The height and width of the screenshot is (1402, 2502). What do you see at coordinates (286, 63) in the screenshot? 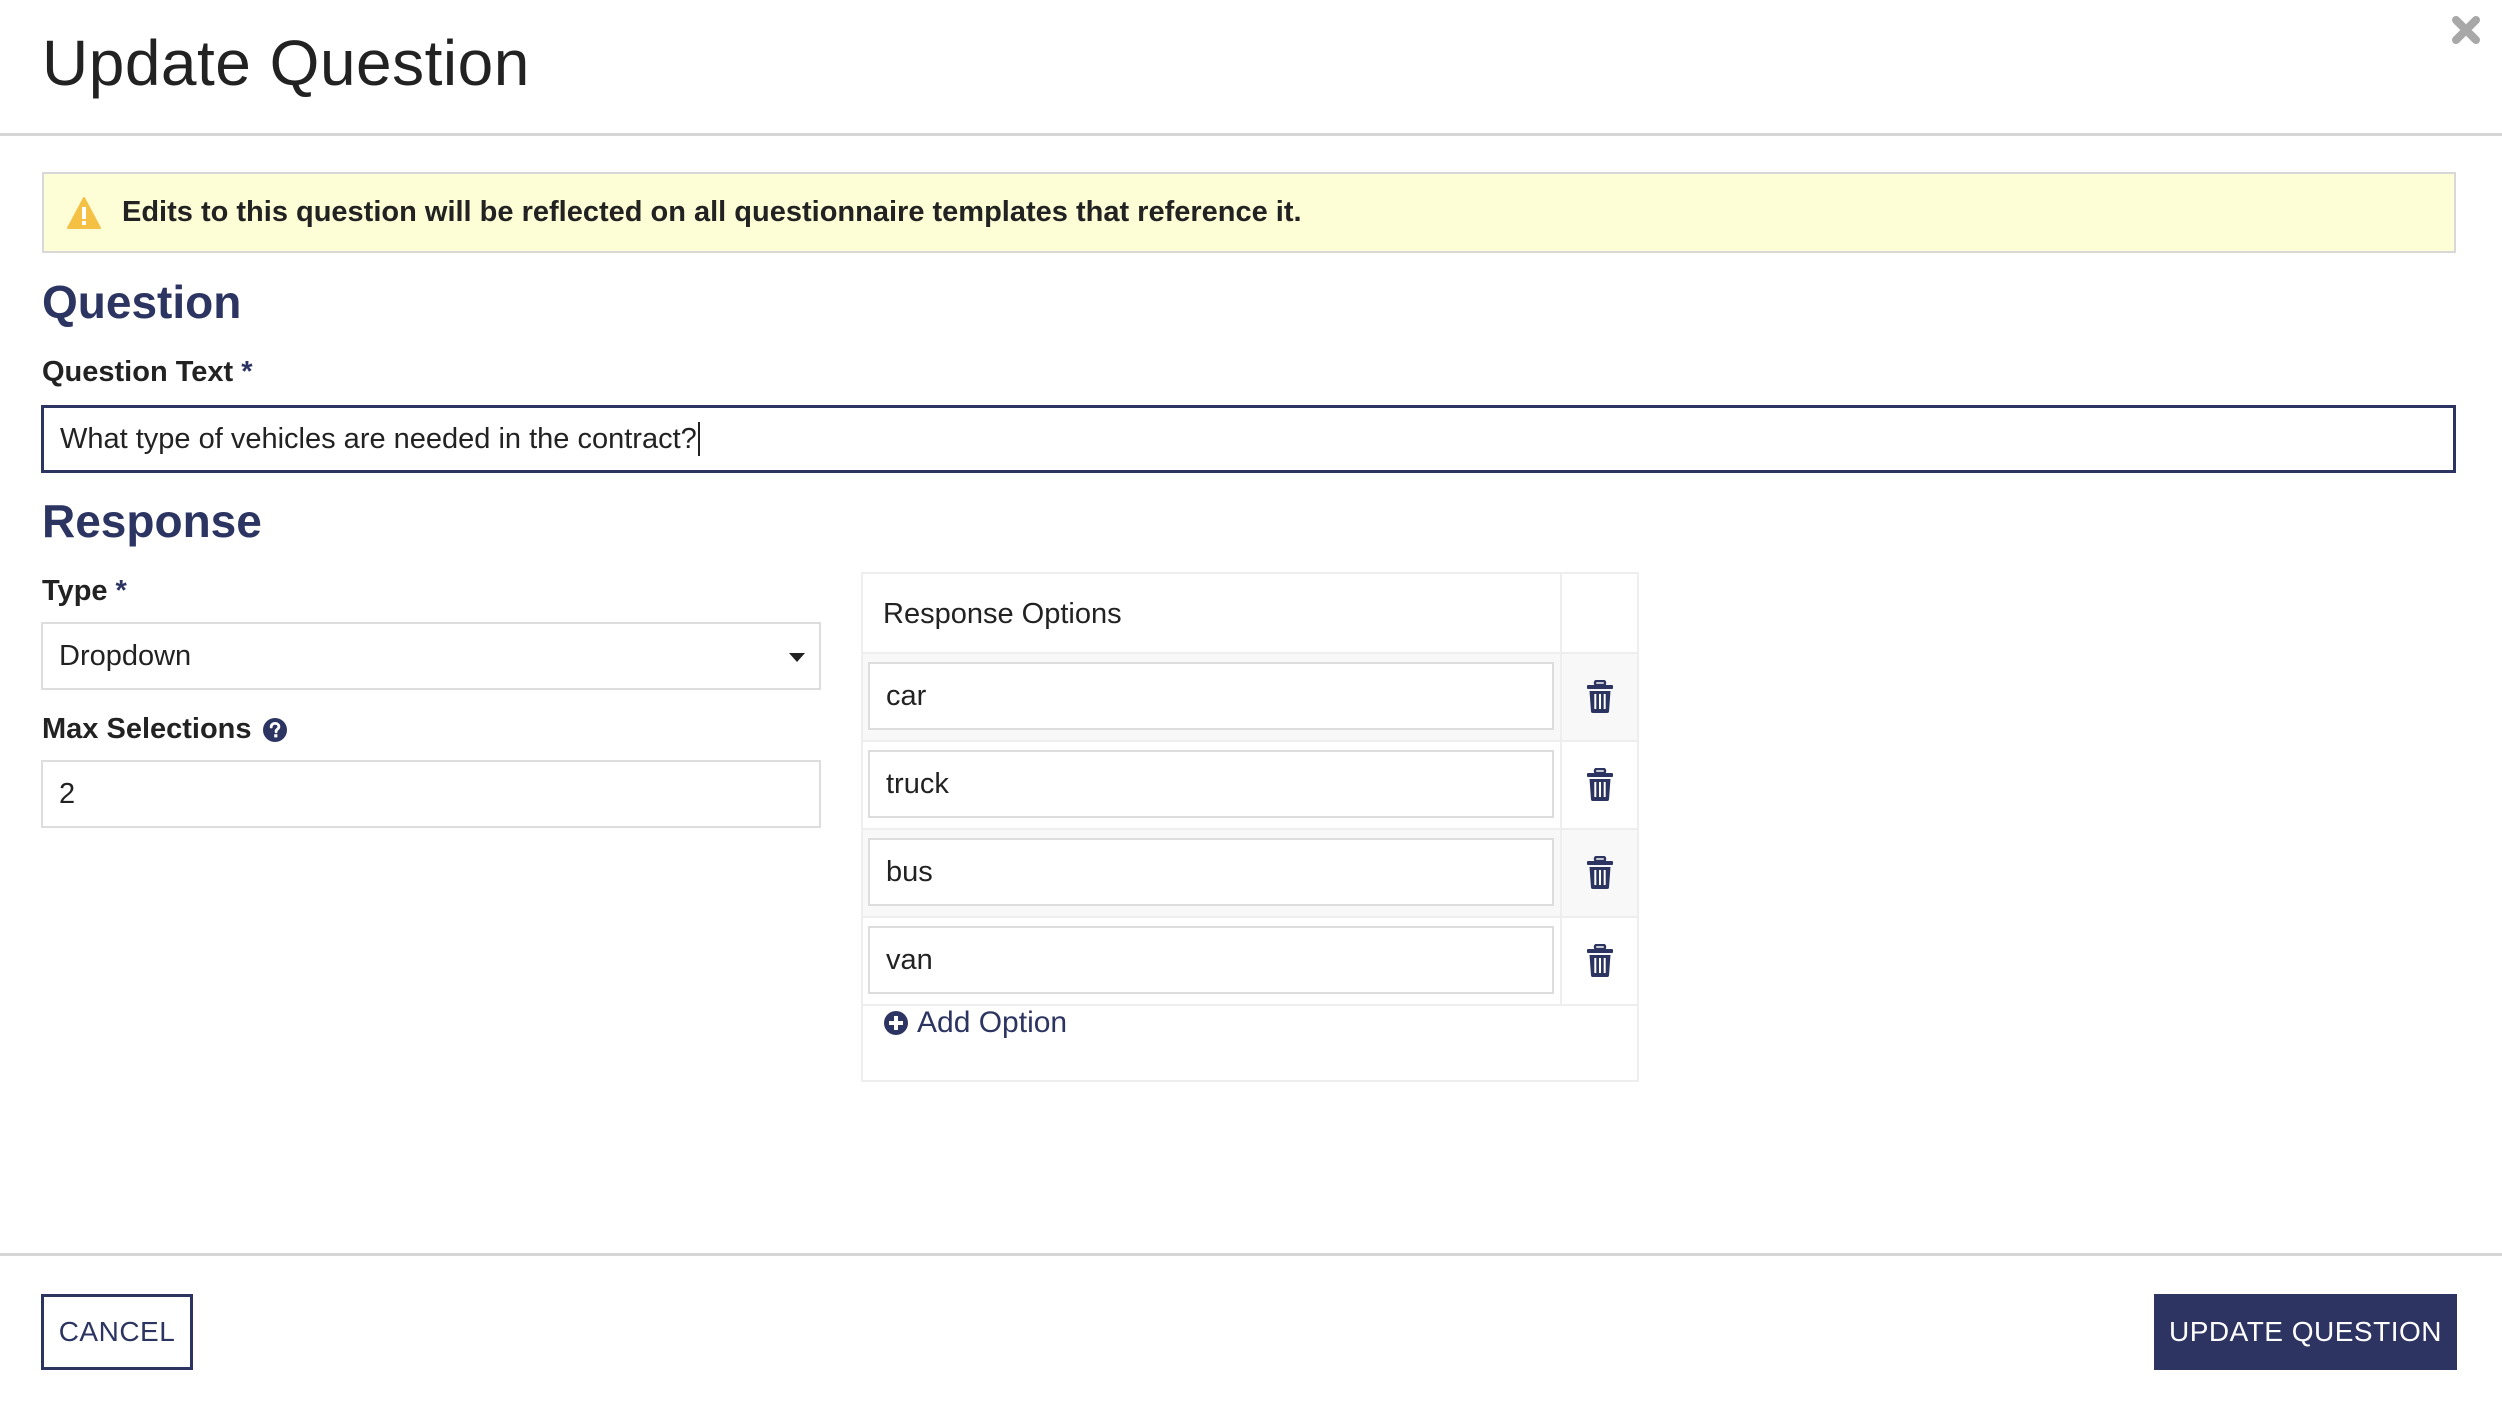
I see `modal-title: Update Question` at bounding box center [286, 63].